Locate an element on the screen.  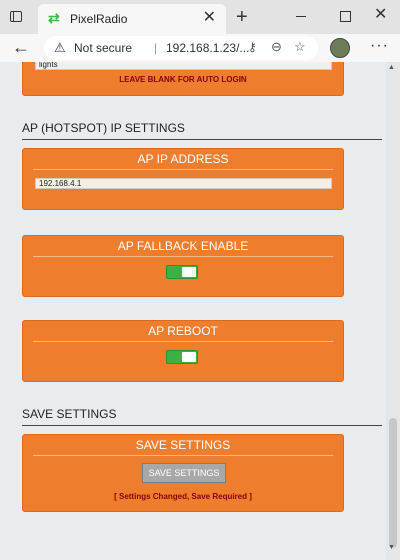
window-close-icon: ✕ is located at coordinates (380, 15).